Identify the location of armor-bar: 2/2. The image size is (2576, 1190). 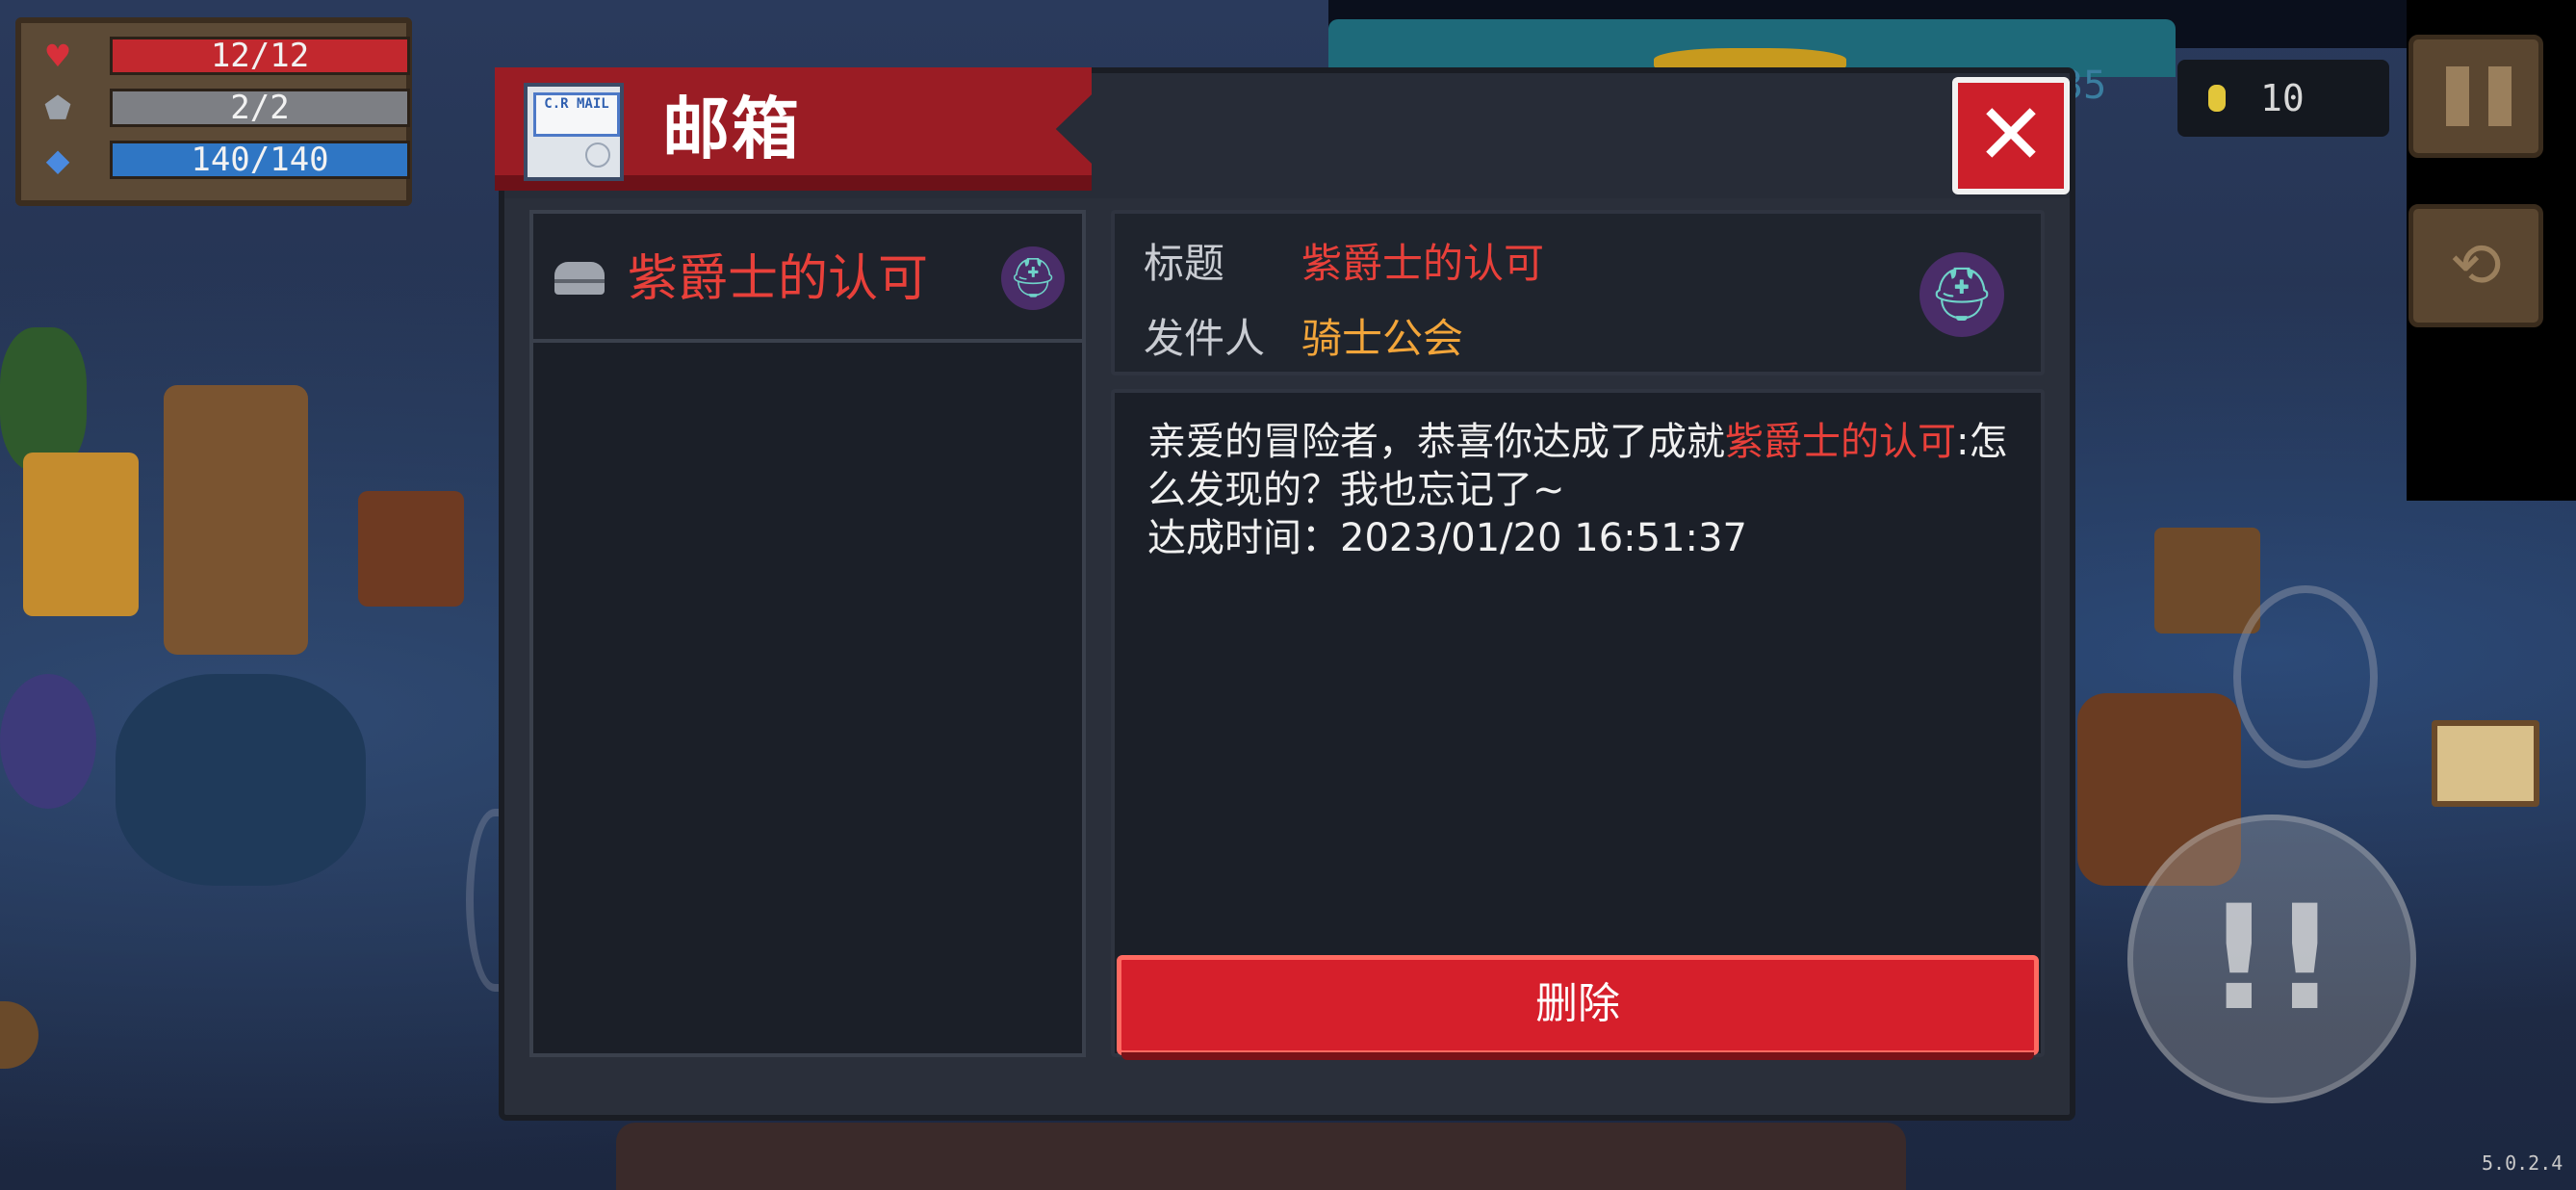
(260, 108).